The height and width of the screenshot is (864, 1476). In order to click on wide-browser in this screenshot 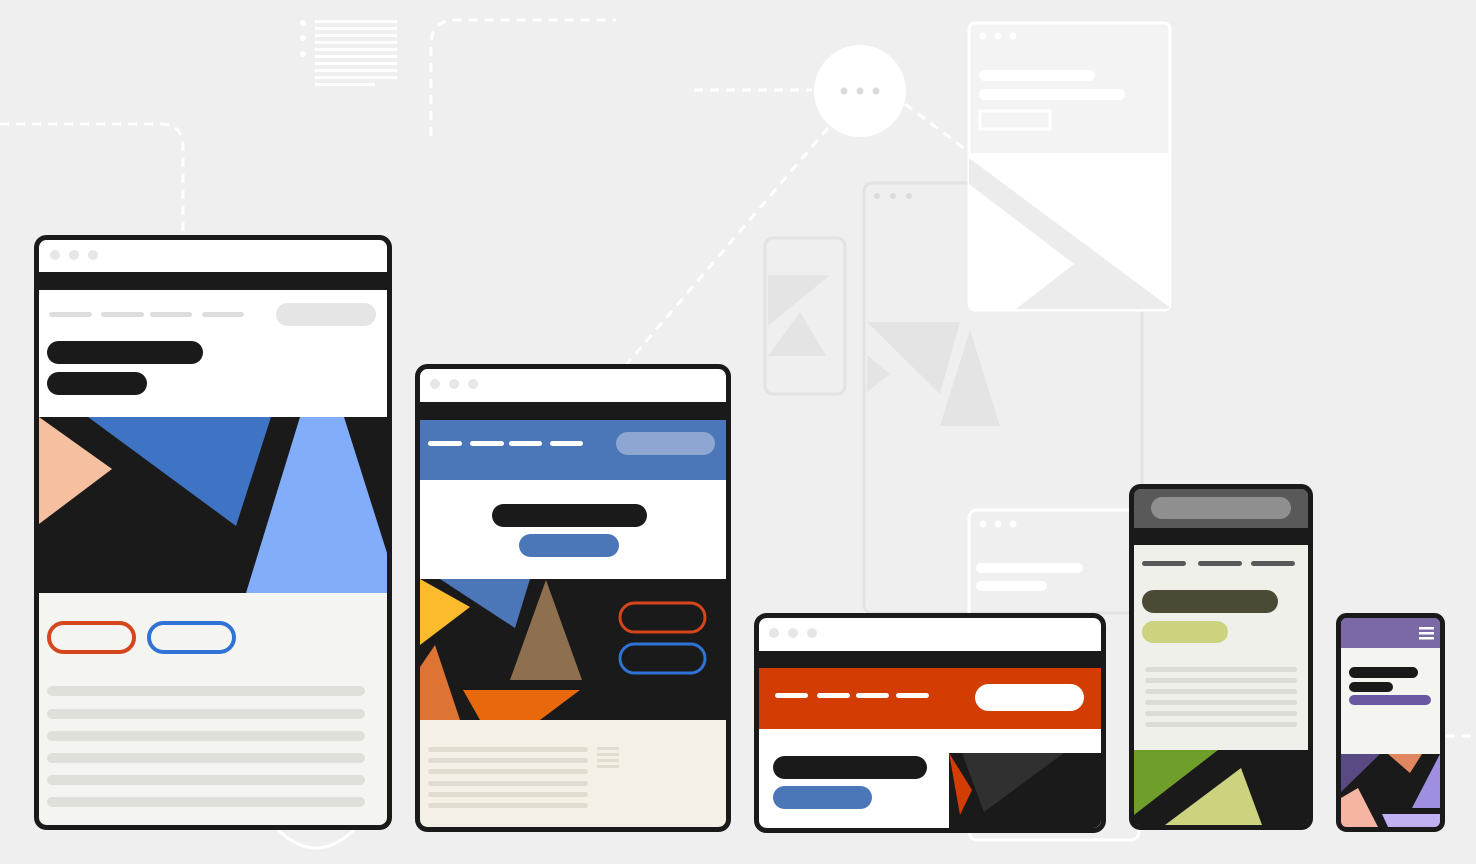, I will do `click(930, 723)`.